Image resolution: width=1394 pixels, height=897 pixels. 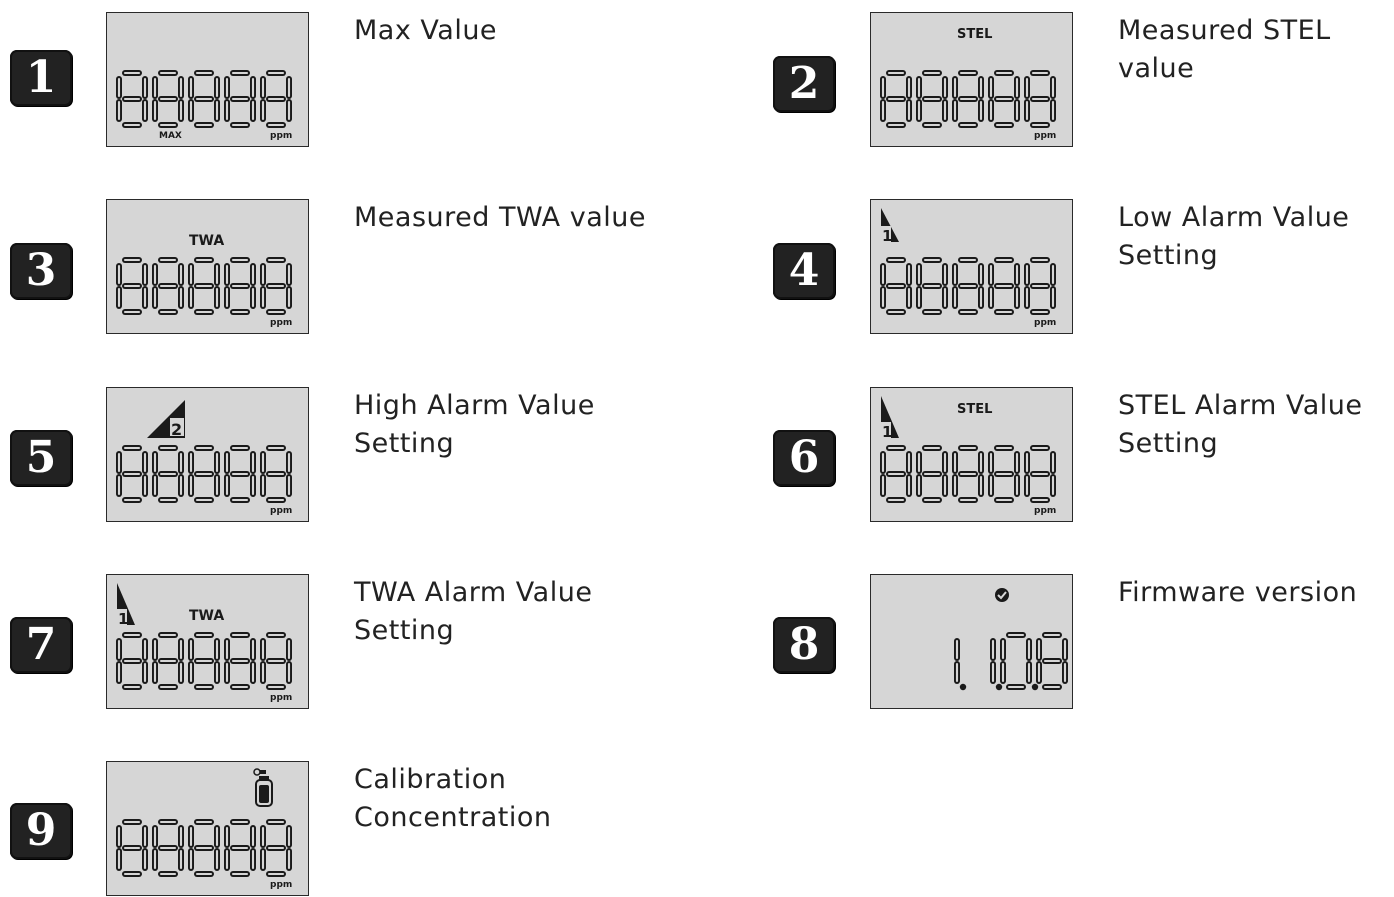 What do you see at coordinates (1234, 236) in the screenshot?
I see `item-description: Low Alarm Value Setting` at bounding box center [1234, 236].